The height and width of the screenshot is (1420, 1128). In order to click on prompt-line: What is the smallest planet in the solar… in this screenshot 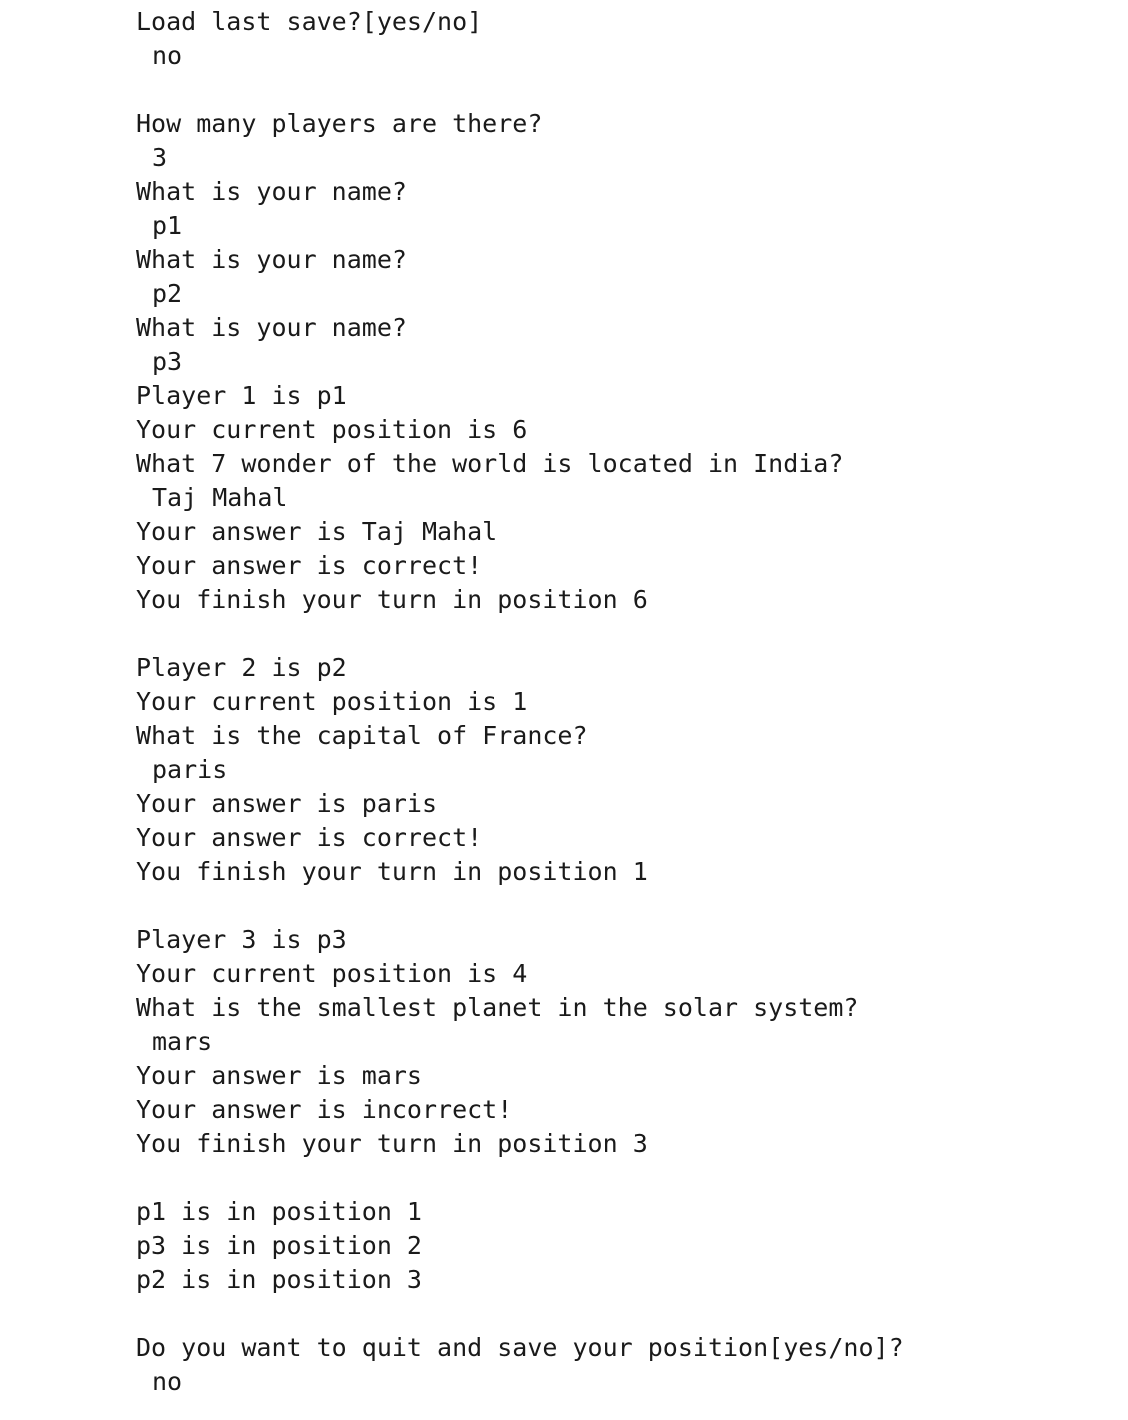, I will do `click(497, 1007)`.